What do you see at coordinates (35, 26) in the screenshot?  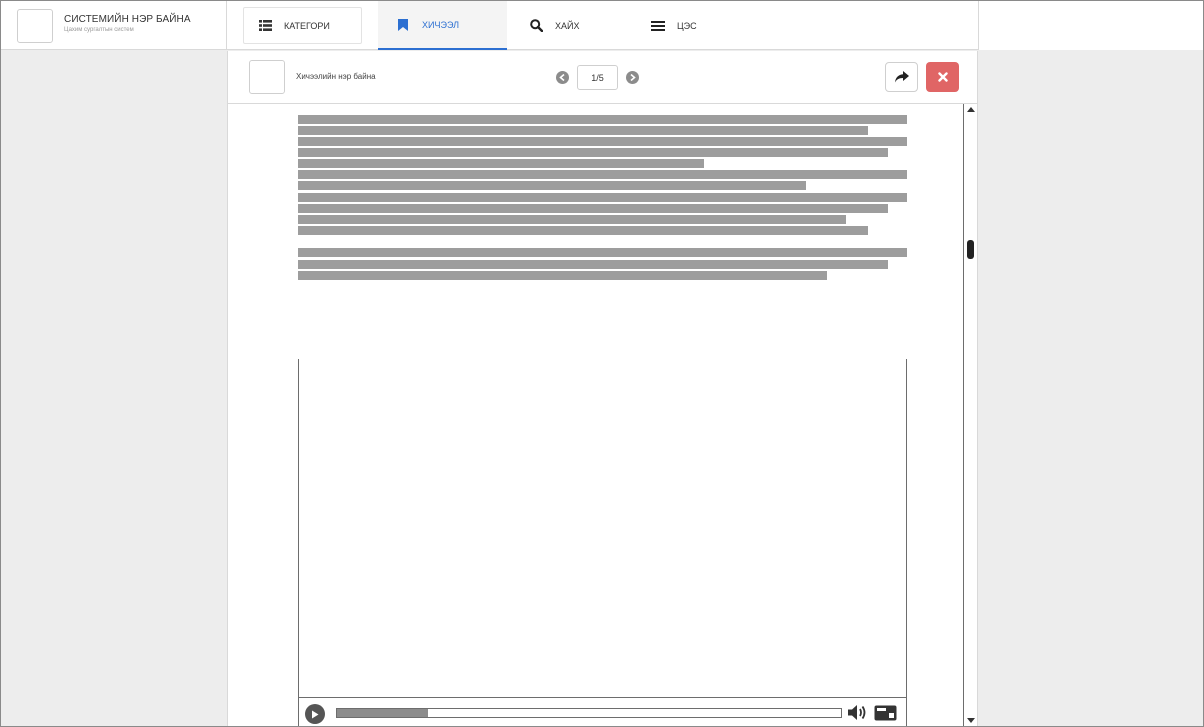 I see `brand-logo` at bounding box center [35, 26].